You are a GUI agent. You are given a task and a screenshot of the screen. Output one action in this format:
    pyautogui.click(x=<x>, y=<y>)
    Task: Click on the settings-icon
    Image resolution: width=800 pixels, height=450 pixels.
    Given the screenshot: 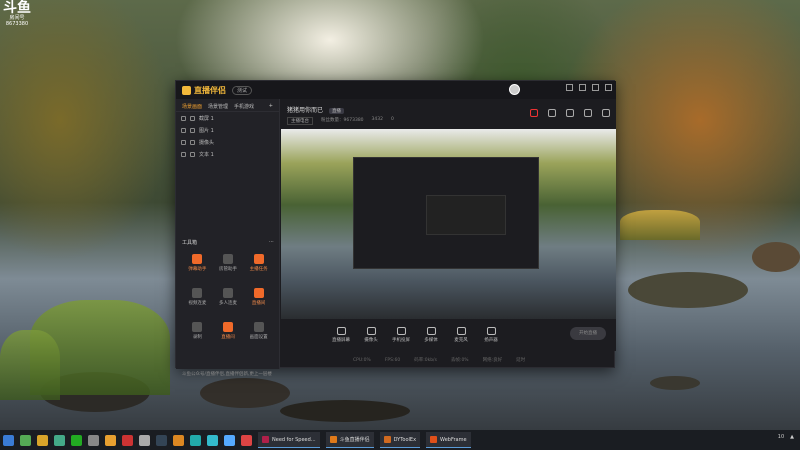 What is the action you would take?
    pyautogui.click(x=258, y=327)
    